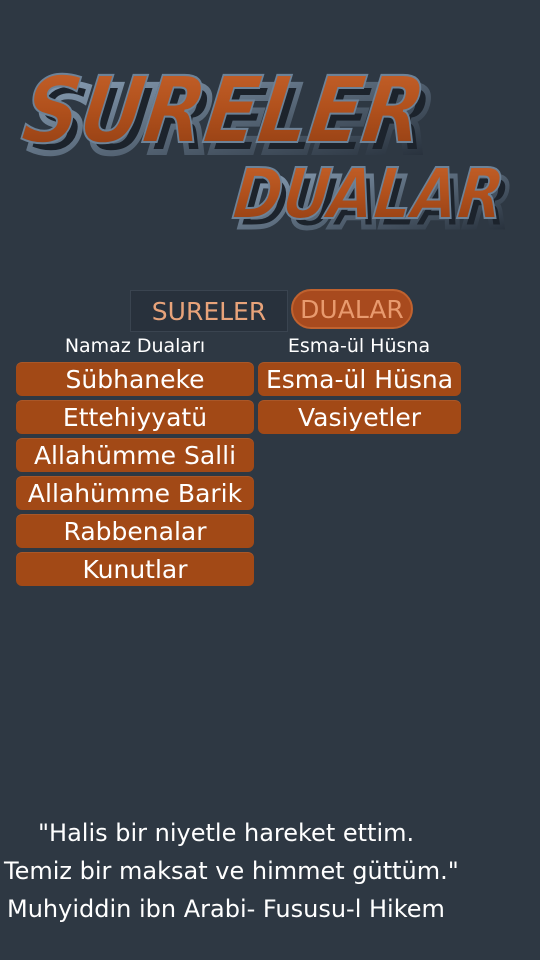  Describe the element at coordinates (135, 379) in the screenshot. I see `subhaneke-button: Sübhaneke` at that location.